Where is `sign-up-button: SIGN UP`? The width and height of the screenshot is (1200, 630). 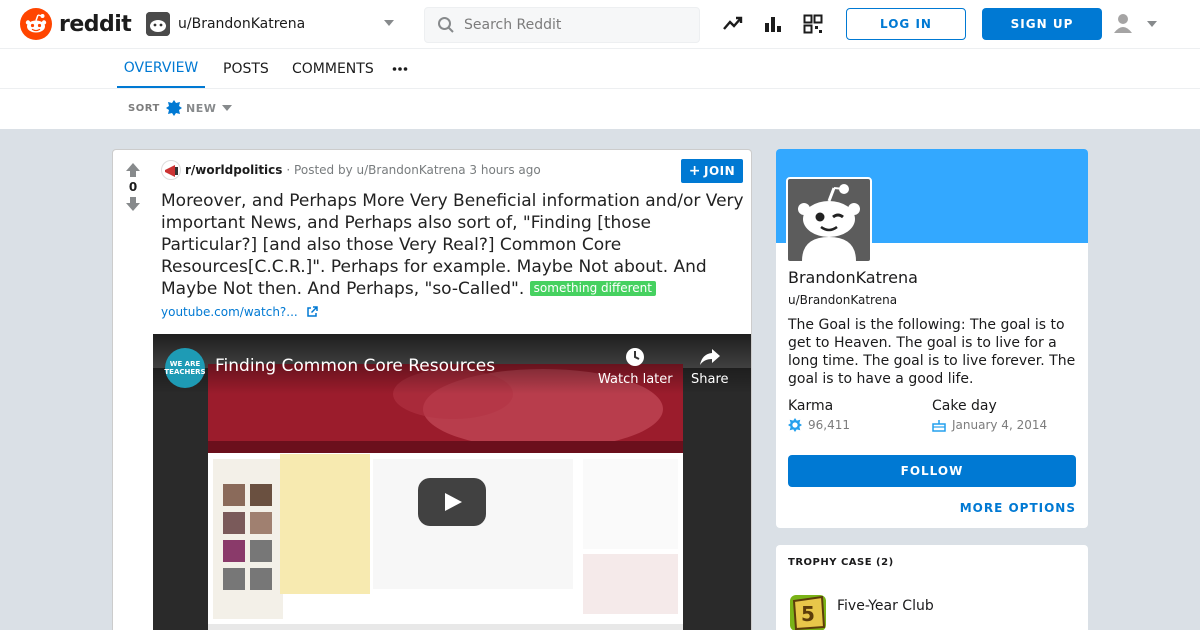
sign-up-button: SIGN UP is located at coordinates (1042, 24).